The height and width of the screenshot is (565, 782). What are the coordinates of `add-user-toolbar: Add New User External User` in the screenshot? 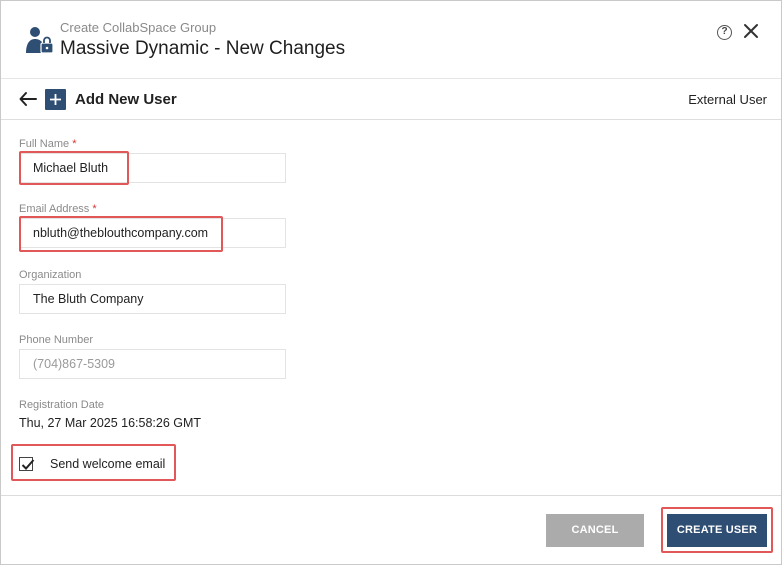 It's located at (391, 100).